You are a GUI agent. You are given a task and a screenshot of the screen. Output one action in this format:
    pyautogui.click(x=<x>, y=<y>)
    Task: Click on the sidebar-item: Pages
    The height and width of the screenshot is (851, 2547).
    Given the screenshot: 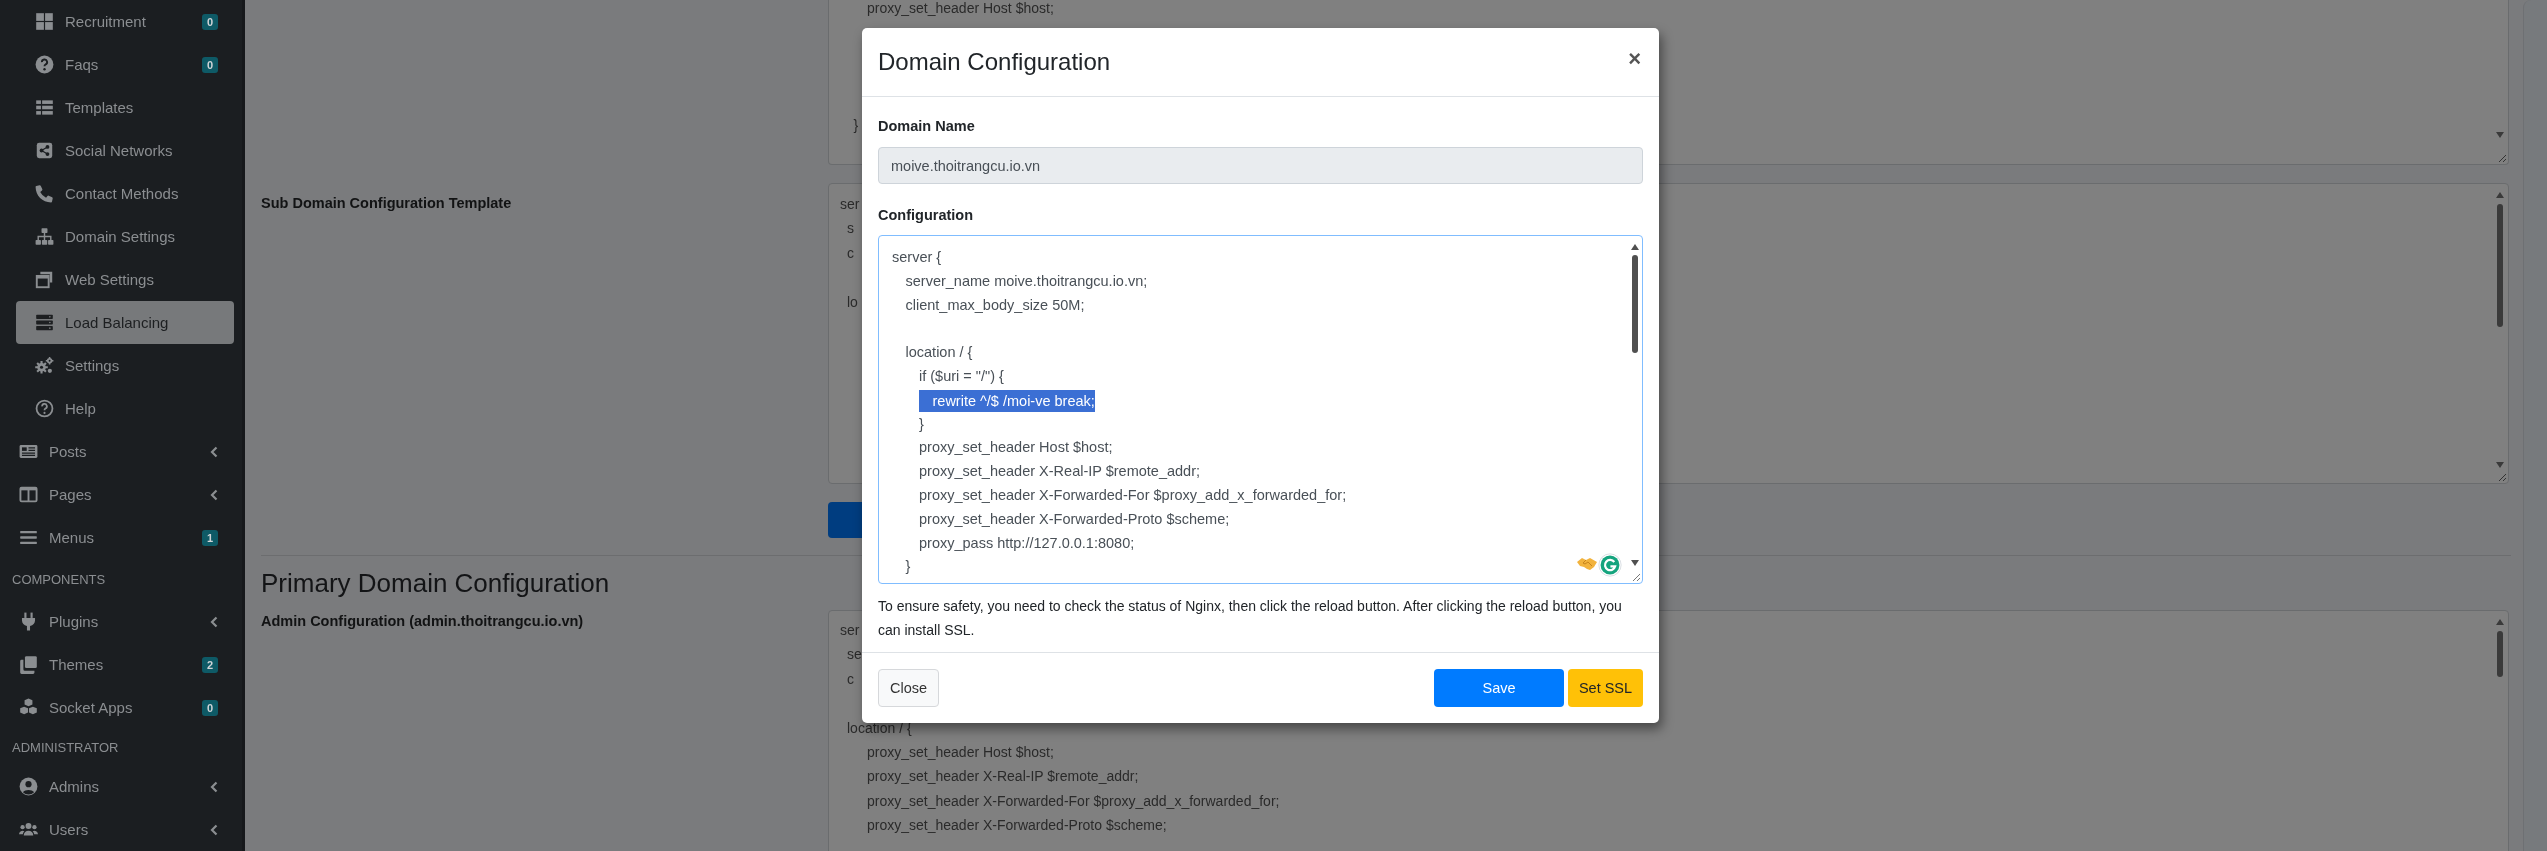 What is the action you would take?
    pyautogui.click(x=121, y=494)
    